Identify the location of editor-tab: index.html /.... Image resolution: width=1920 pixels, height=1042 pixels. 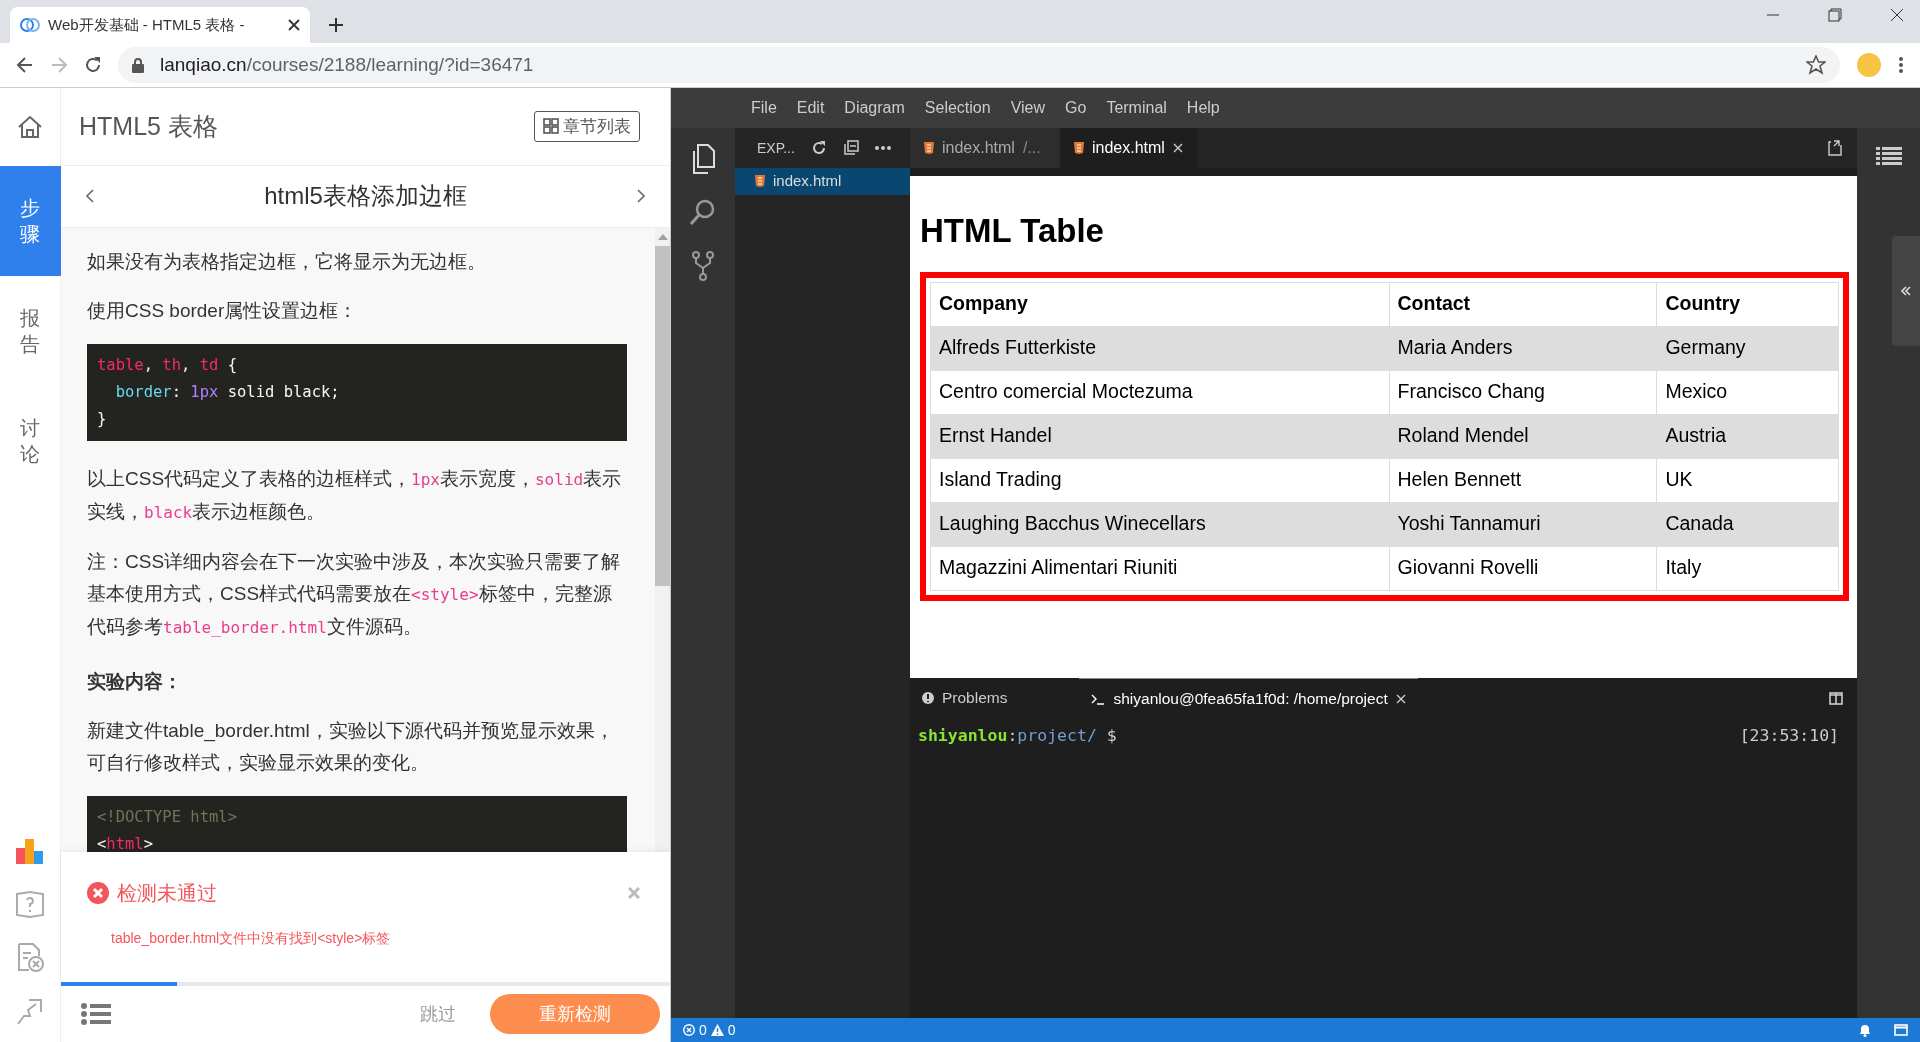
(985, 148).